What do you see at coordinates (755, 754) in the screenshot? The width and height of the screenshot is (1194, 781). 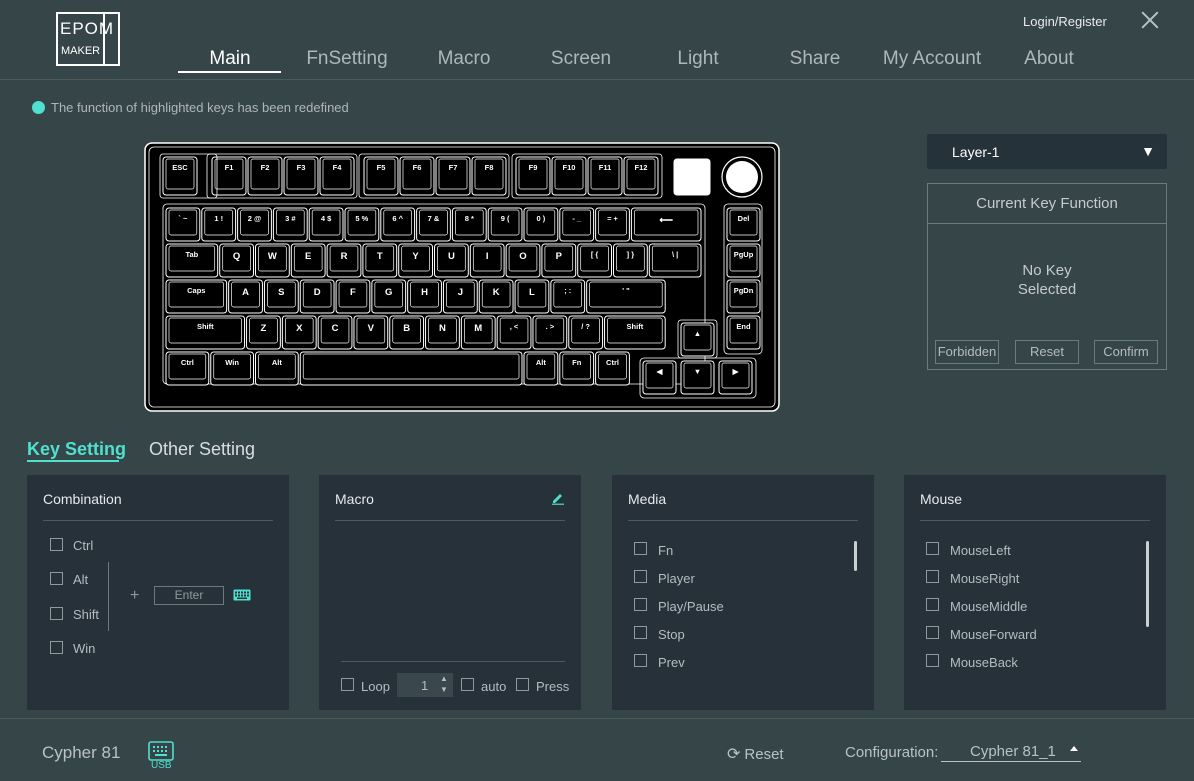 I see `reset-all-button: ⟳ Reset` at bounding box center [755, 754].